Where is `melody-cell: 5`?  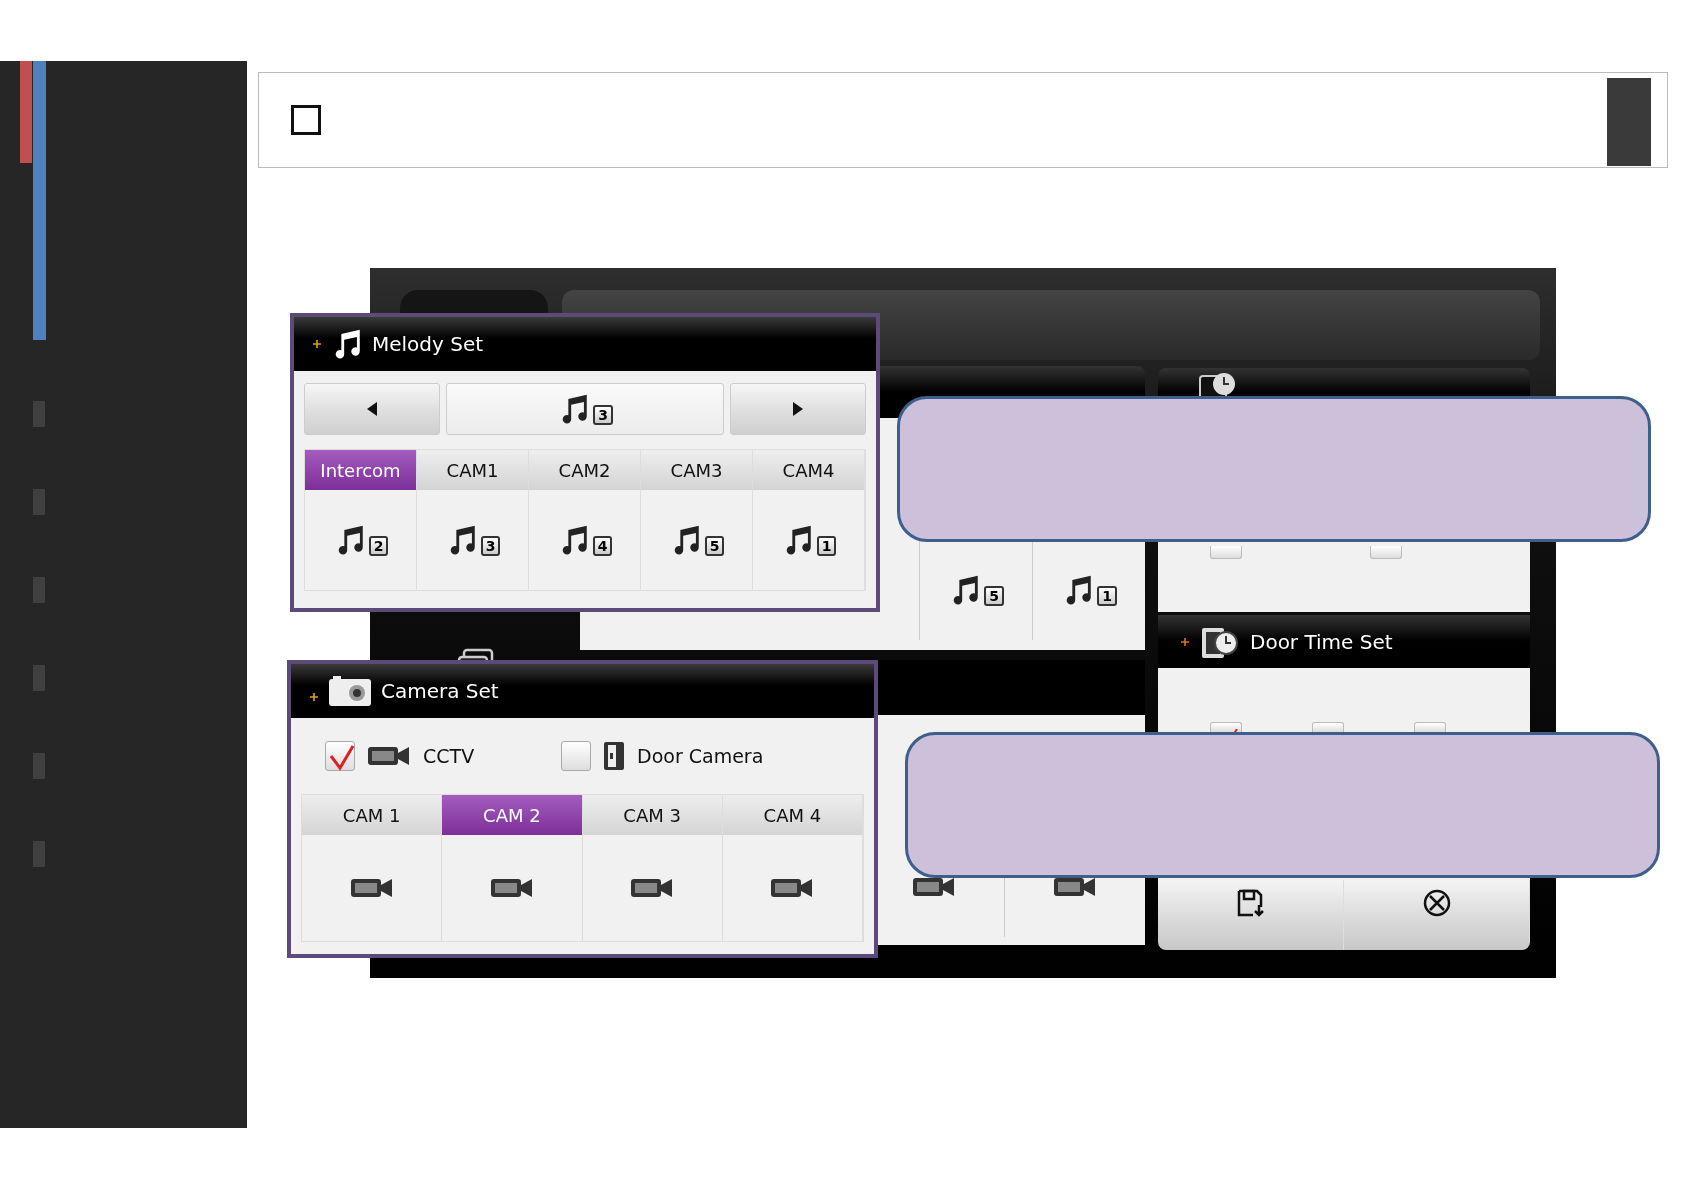
melody-cell: 5 is located at coordinates (696, 540).